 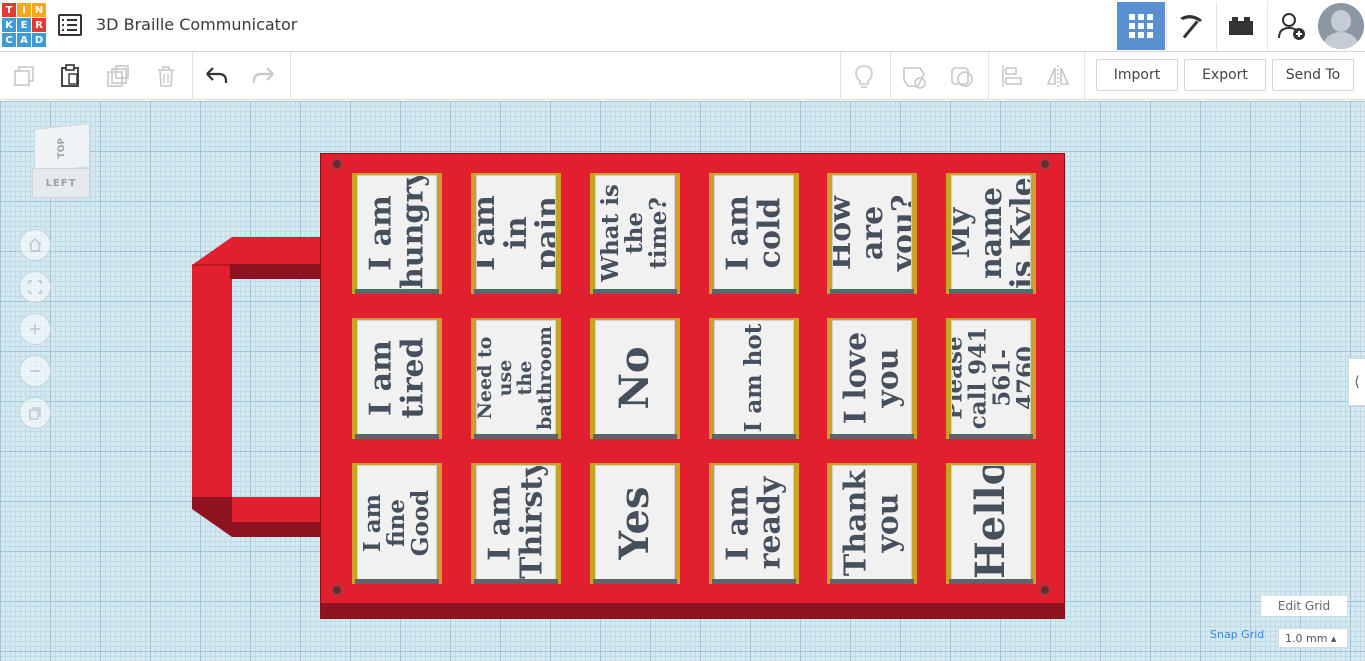 What do you see at coordinates (70, 76) in the screenshot?
I see `paste-icon` at bounding box center [70, 76].